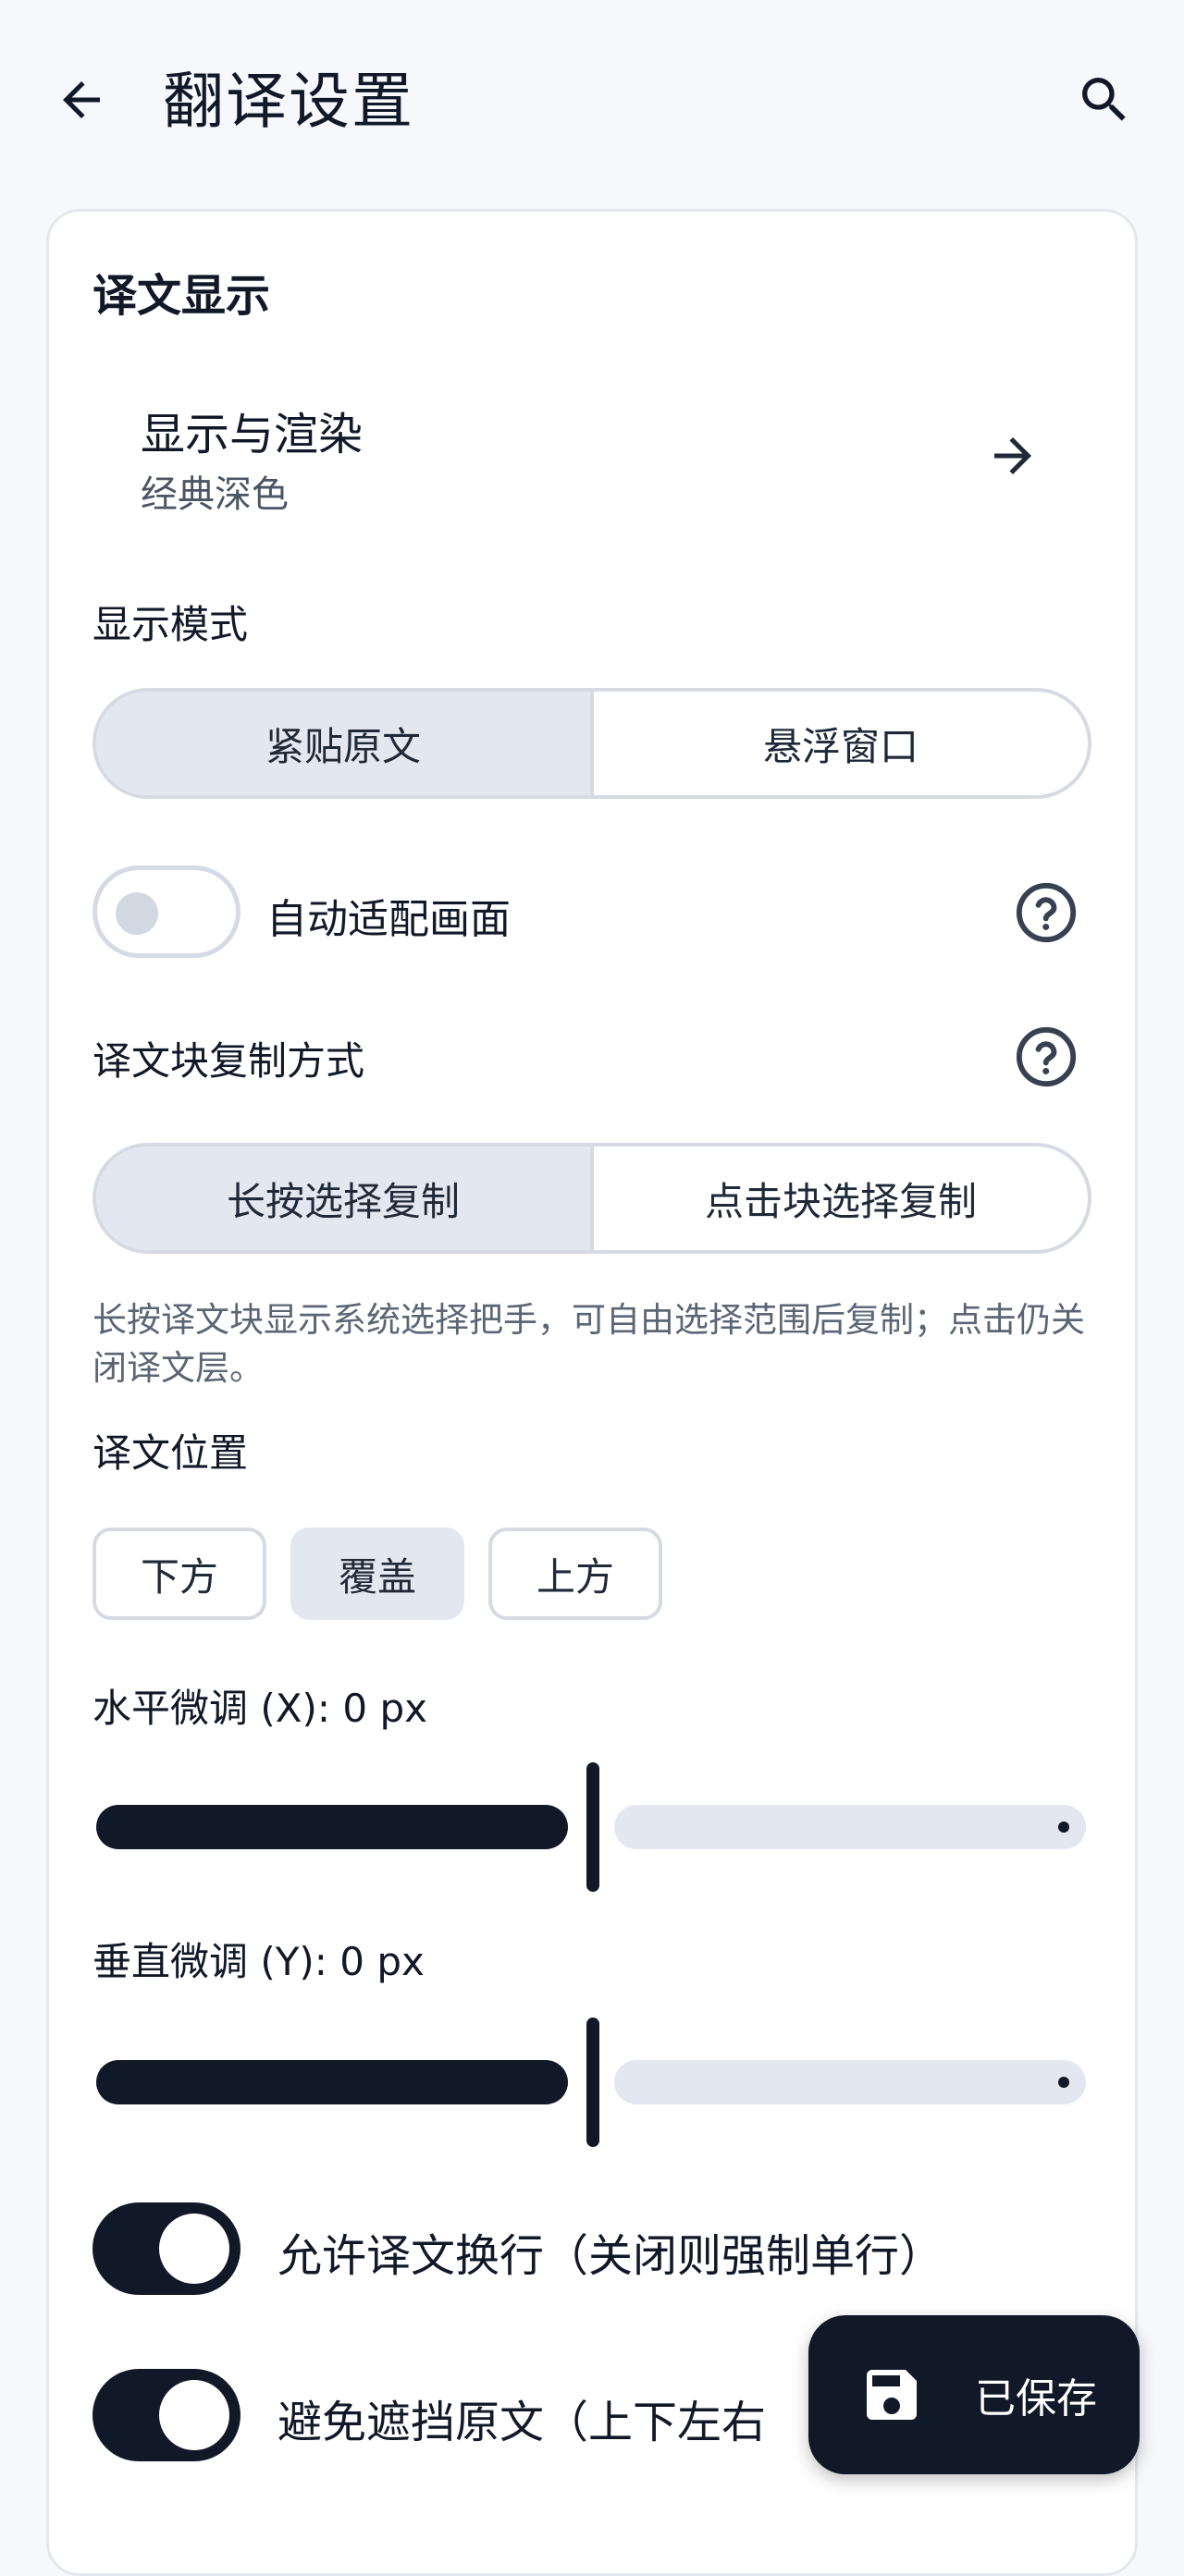 Image resolution: width=1184 pixels, height=2576 pixels. I want to click on display-render-title: 显示与渲染, so click(252, 434).